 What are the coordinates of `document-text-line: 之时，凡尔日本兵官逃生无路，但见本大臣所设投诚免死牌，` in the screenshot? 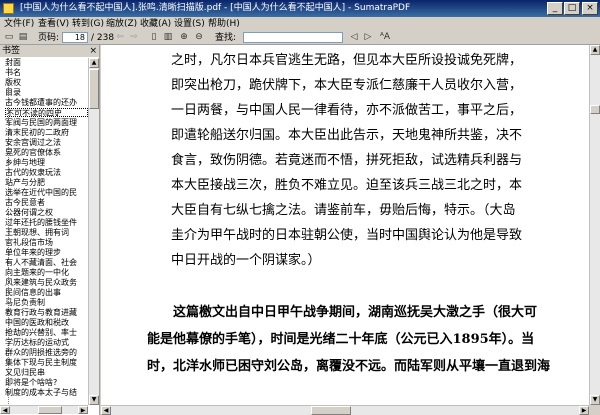 It's located at (347, 60).